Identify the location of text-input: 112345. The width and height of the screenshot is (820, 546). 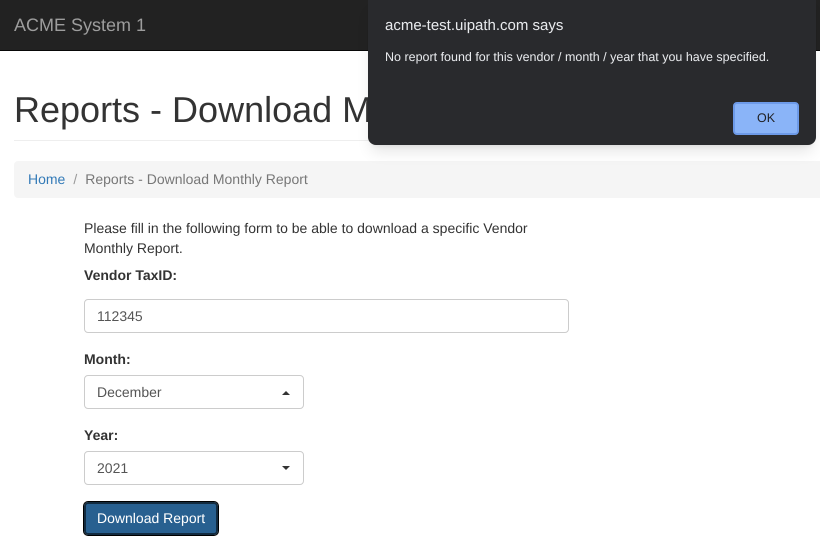
(326, 316).